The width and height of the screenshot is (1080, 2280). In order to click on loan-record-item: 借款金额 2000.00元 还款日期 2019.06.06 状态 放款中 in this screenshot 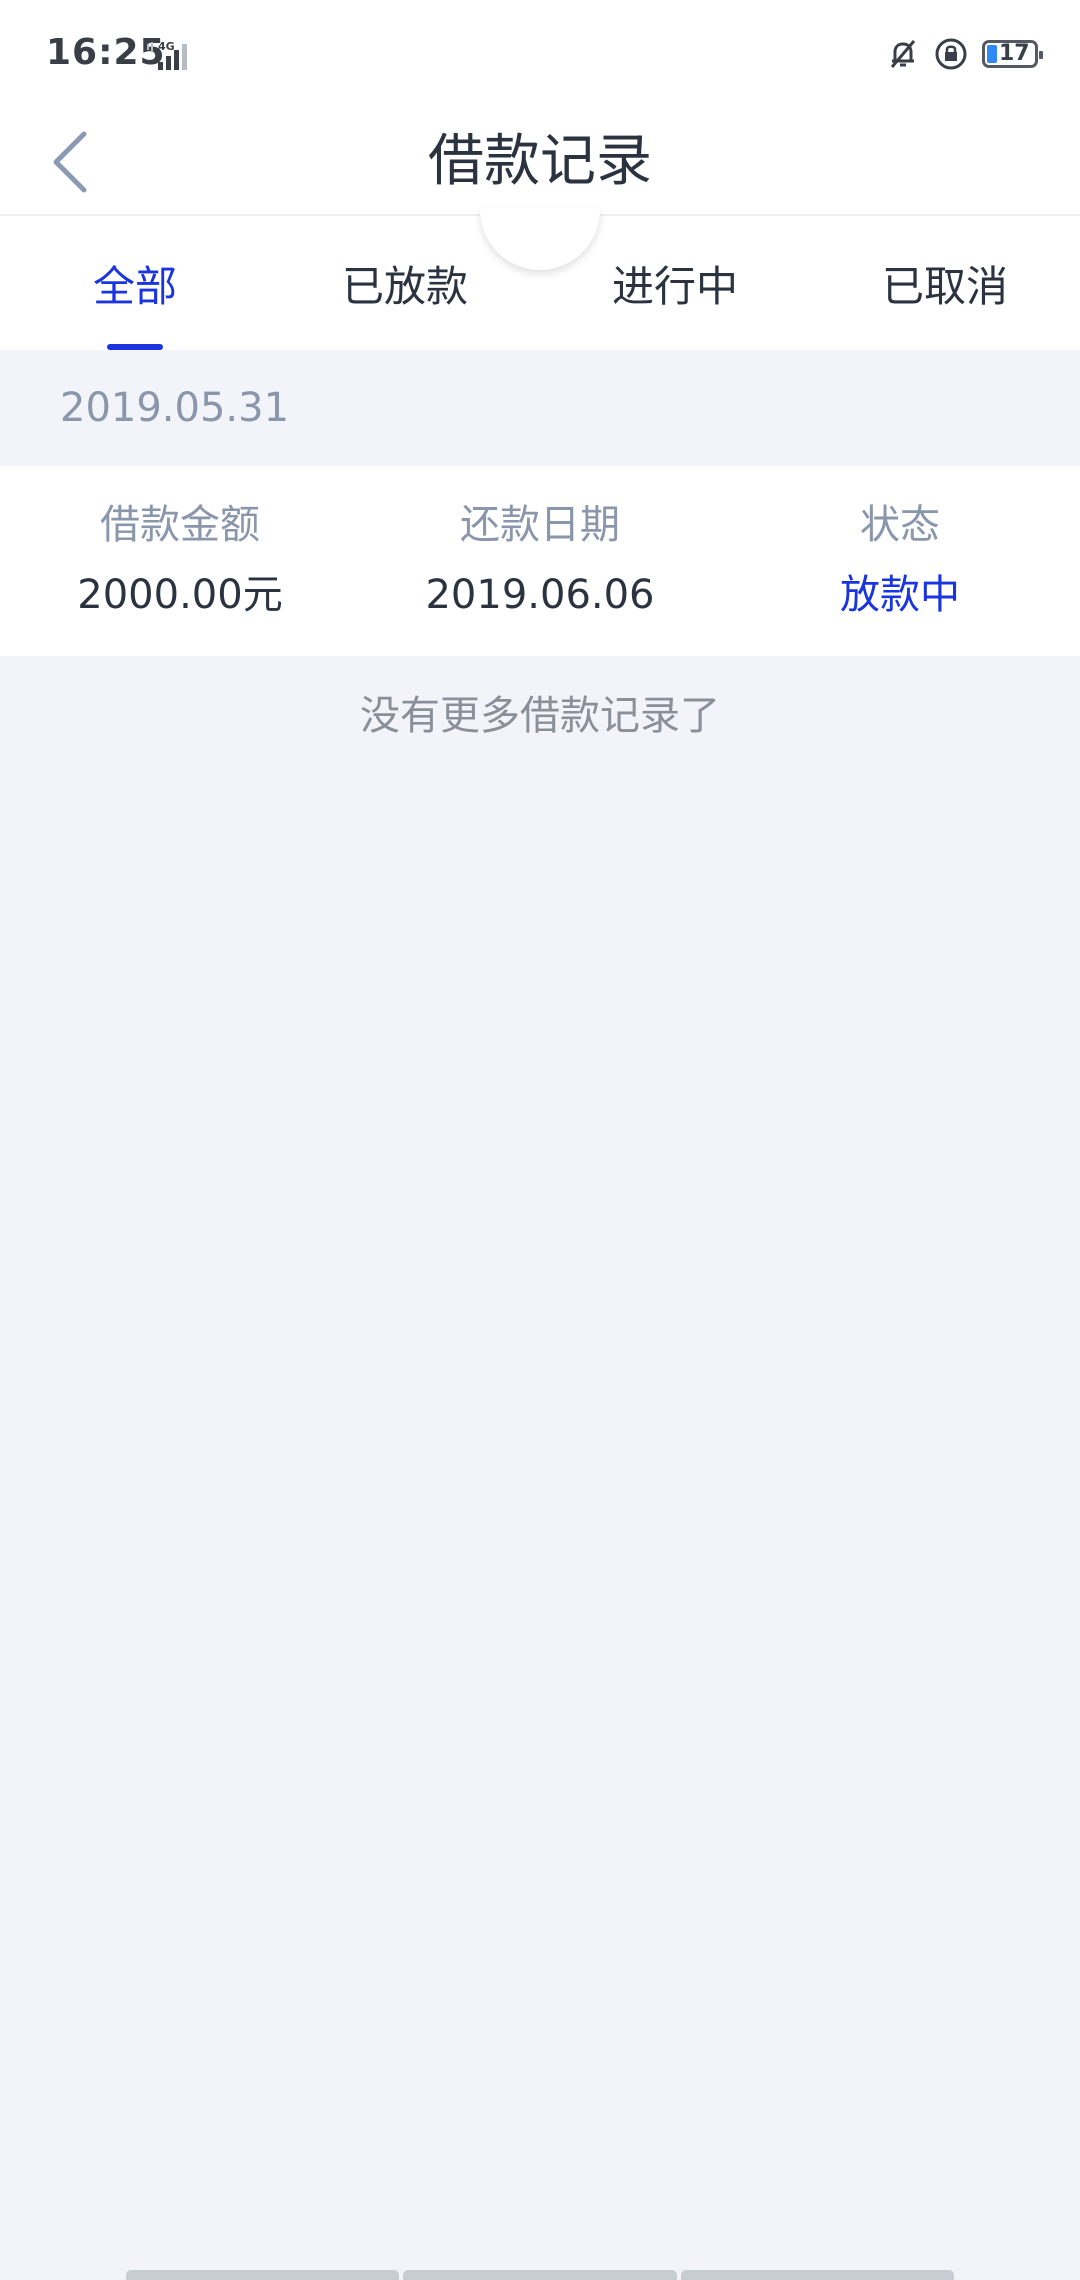, I will do `click(540, 561)`.